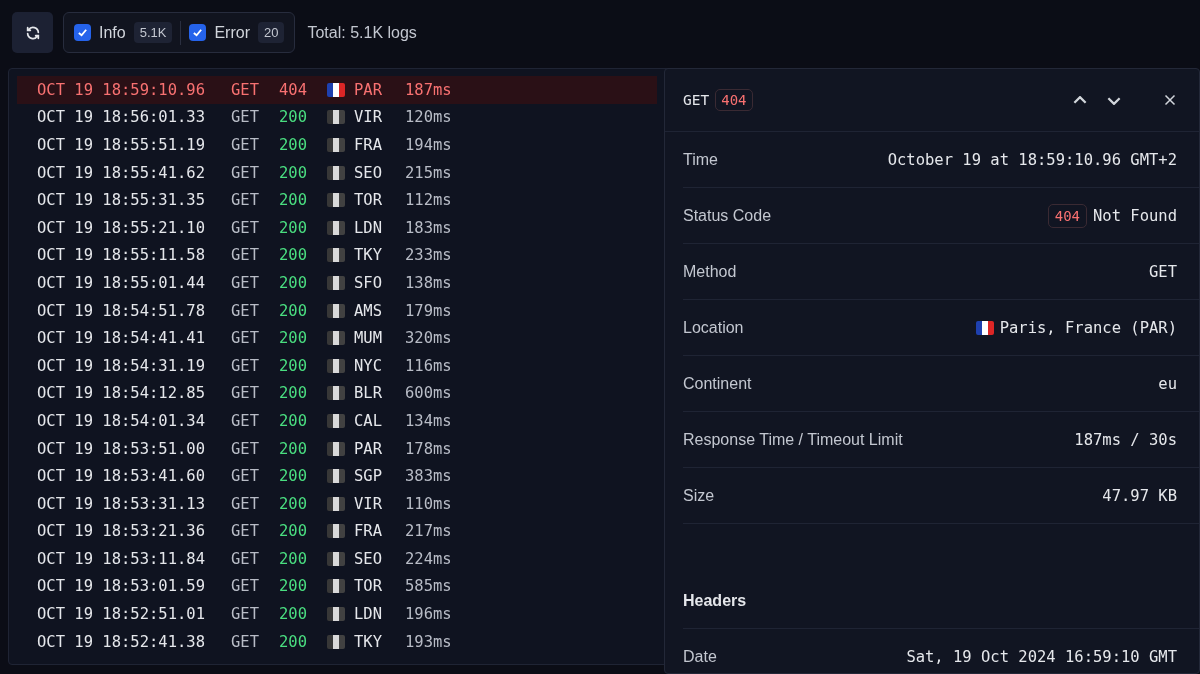 Image resolution: width=1200 pixels, height=674 pixels. What do you see at coordinates (1088, 327) in the screenshot?
I see `field-value: Paris, France (PAR)` at bounding box center [1088, 327].